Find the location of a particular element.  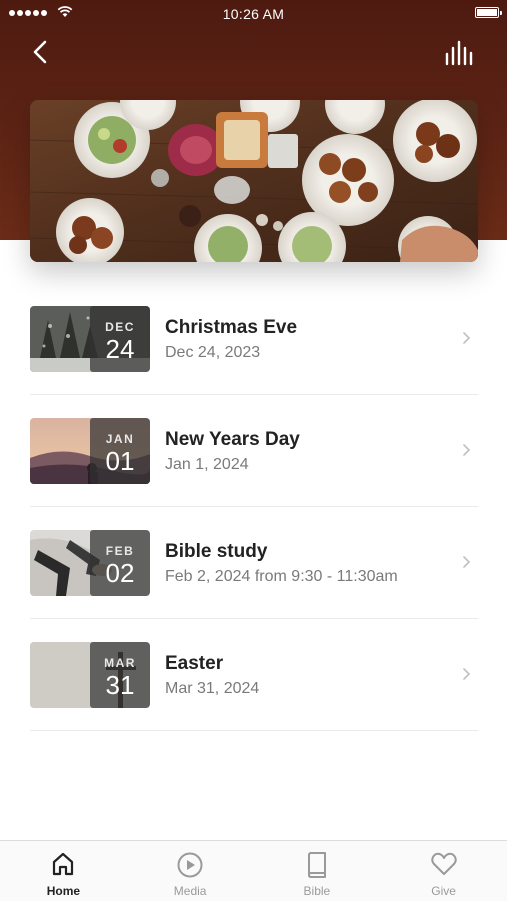

status-bar: 10:26 AM is located at coordinates (253, 14).